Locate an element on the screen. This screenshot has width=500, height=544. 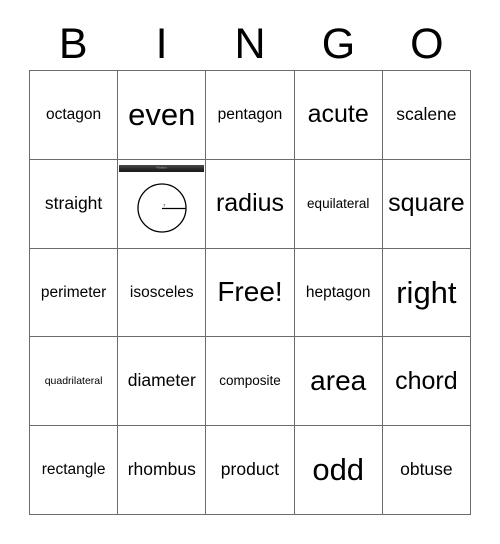
bingo-cell: product is located at coordinates (250, 470).